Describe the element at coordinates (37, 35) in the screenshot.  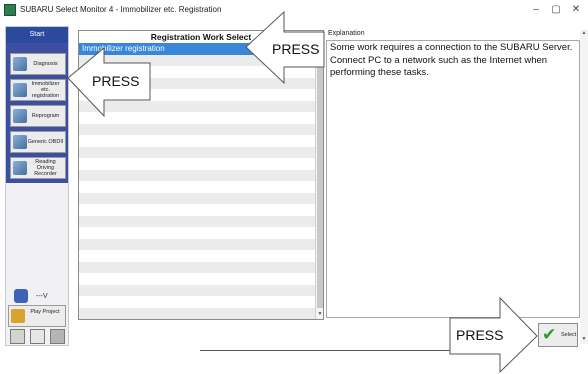
I see `start-tab: Start` at that location.